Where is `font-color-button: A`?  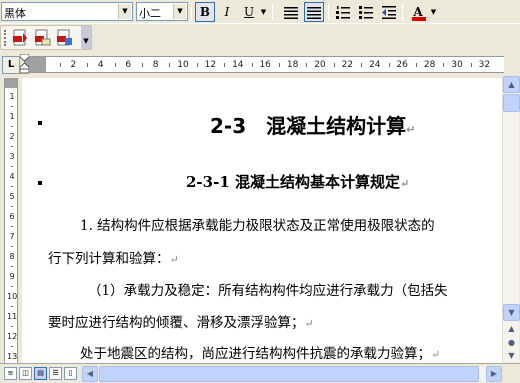 font-color-button: A is located at coordinates (418, 12).